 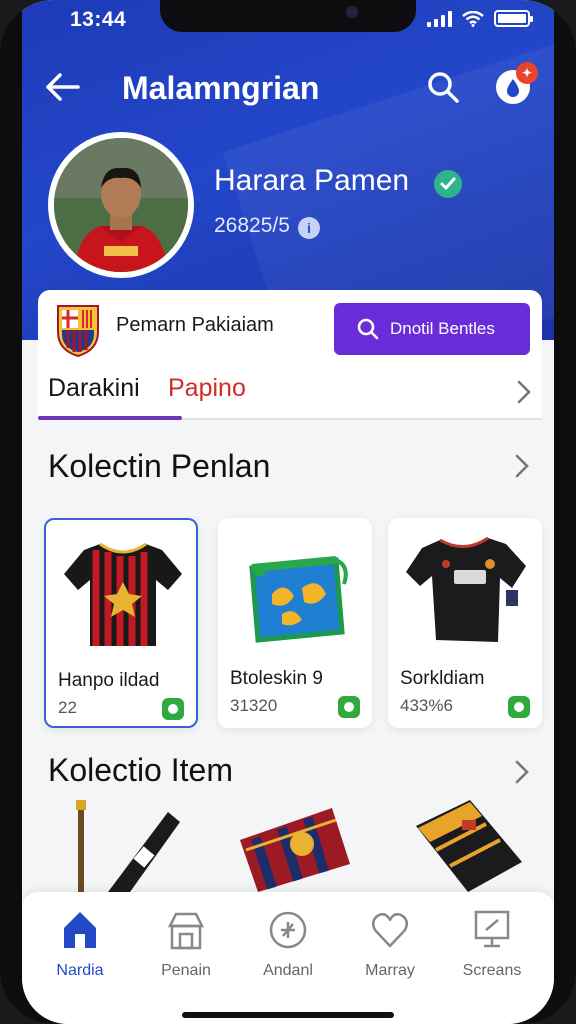 I want to click on discover-button: Dnotil Bentles, so click(x=432, y=329).